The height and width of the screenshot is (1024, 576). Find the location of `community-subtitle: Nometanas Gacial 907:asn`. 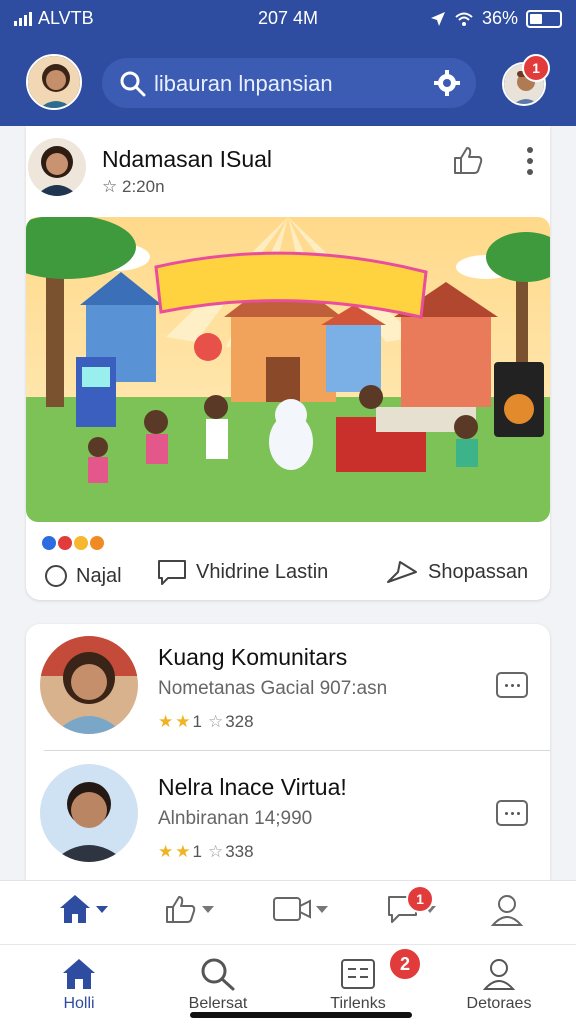

community-subtitle: Nometanas Gacial 907:asn is located at coordinates (273, 688).